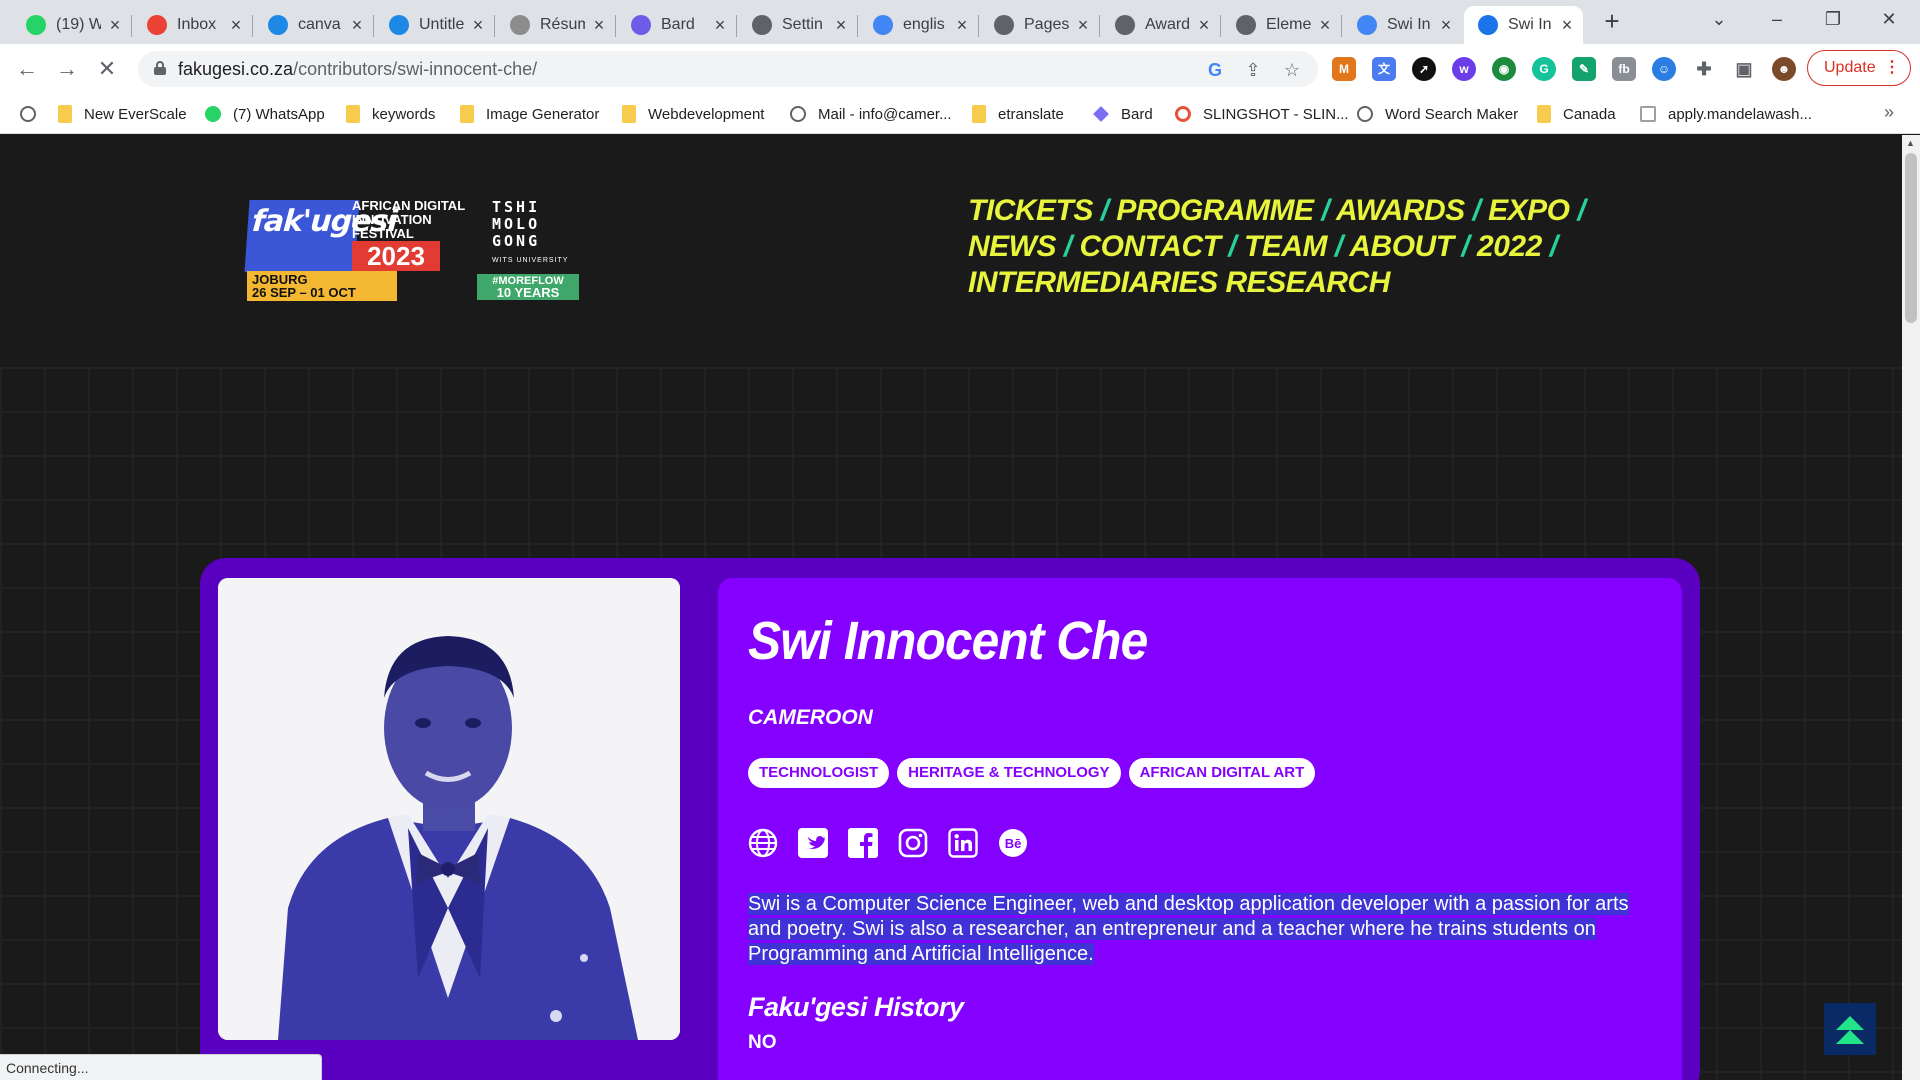 The height and width of the screenshot is (1080, 1920). I want to click on tab: Eleme ×, so click(1281, 25).